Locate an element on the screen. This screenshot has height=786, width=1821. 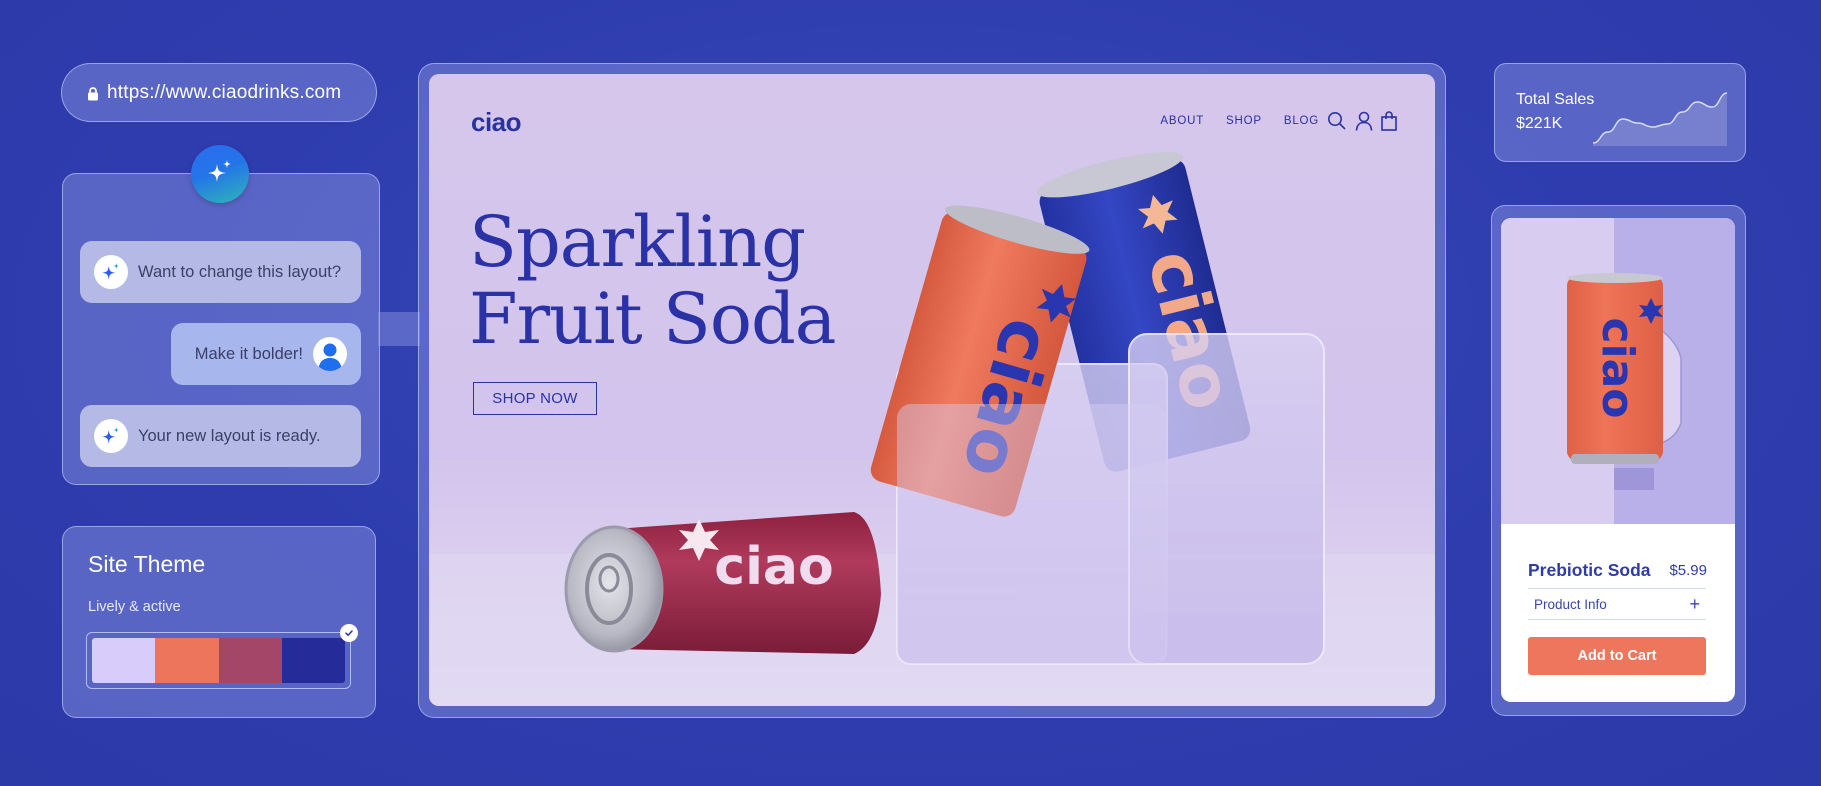
nav-blog: BLOG is located at coordinates (1301, 121).